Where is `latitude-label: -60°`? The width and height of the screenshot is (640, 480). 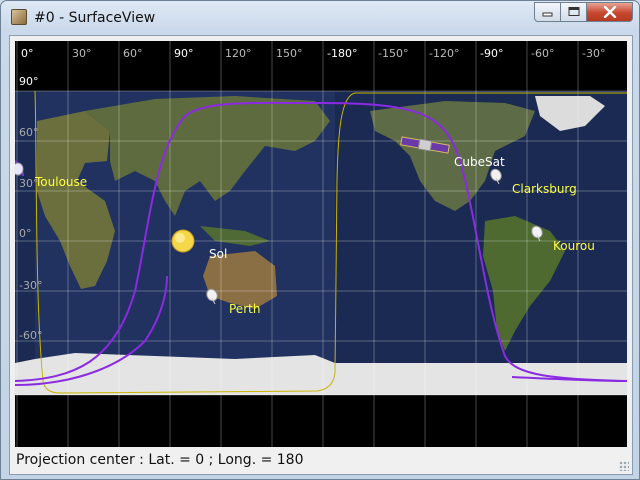 latitude-label: -60° is located at coordinates (30, 335).